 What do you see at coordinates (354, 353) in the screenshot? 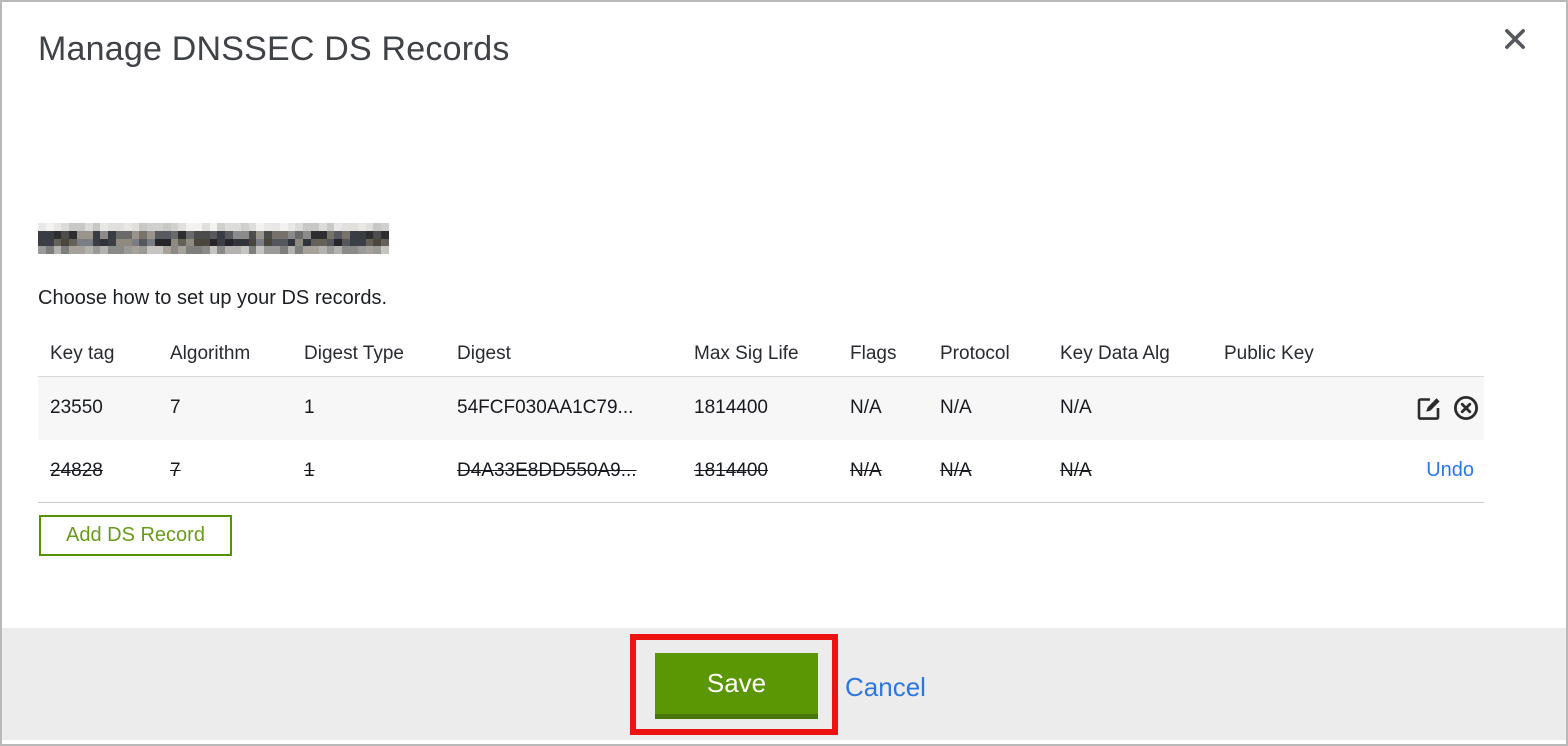
I see `col-header-digest-type: Digest Type` at bounding box center [354, 353].